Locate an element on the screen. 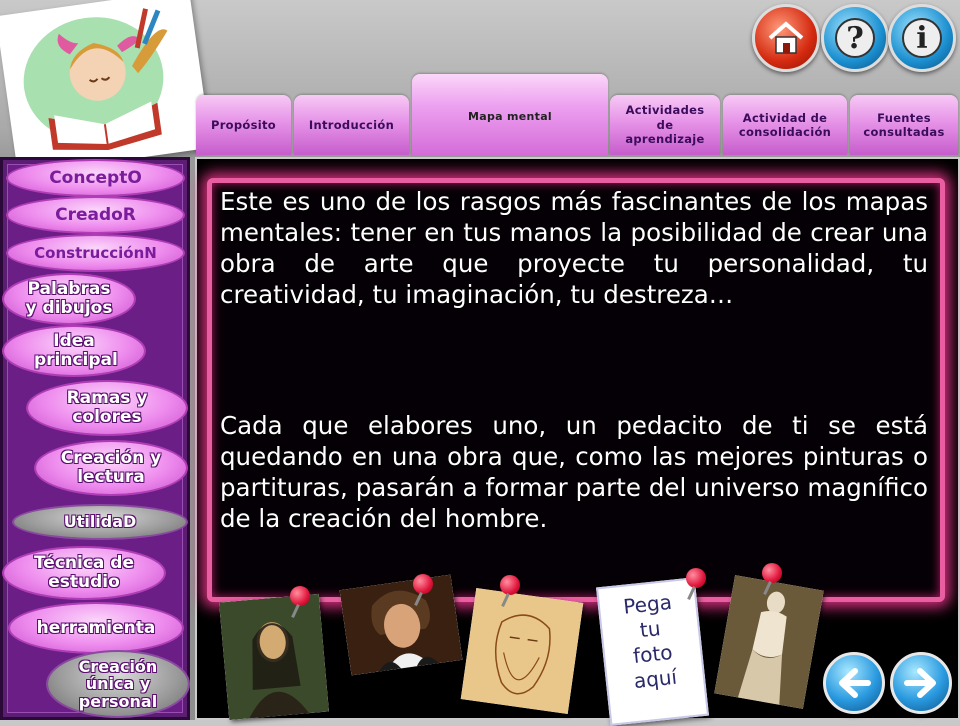 The height and width of the screenshot is (726, 960). tab-introduccion: Introducción is located at coordinates (351, 125).